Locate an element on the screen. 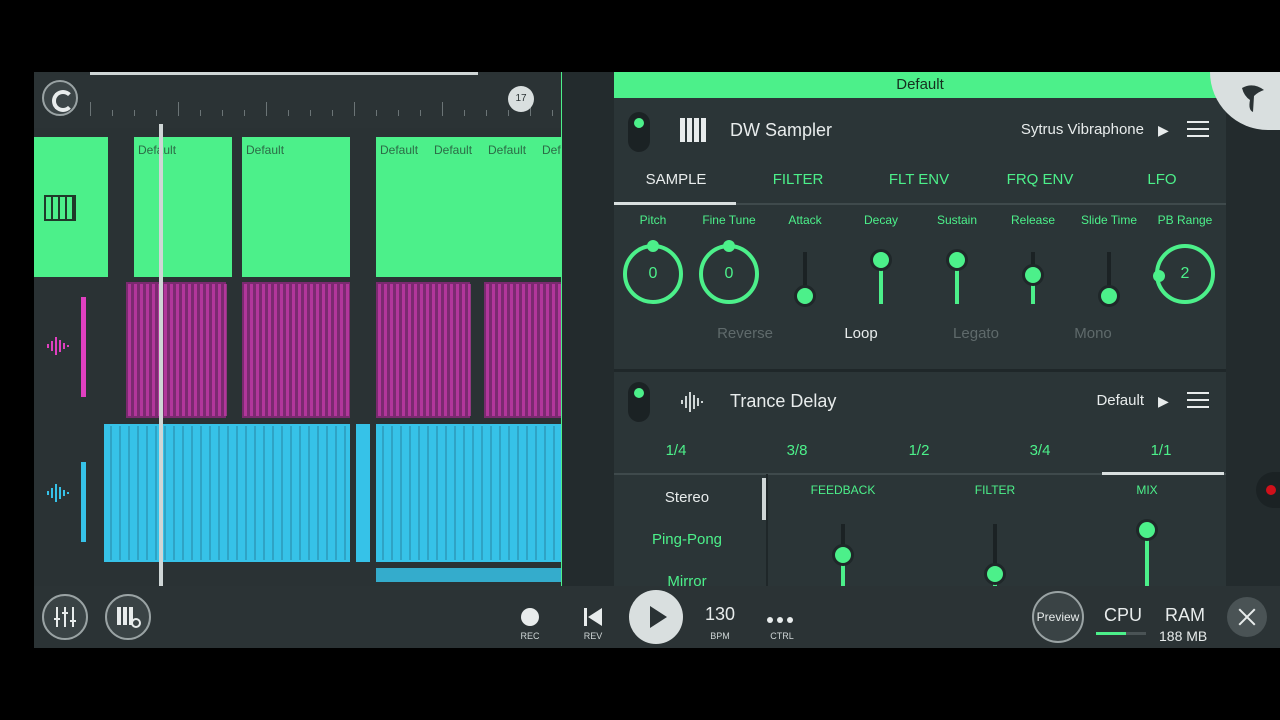 The width and height of the screenshot is (1280, 720). sampler-title: DW Sampler is located at coordinates (781, 130).